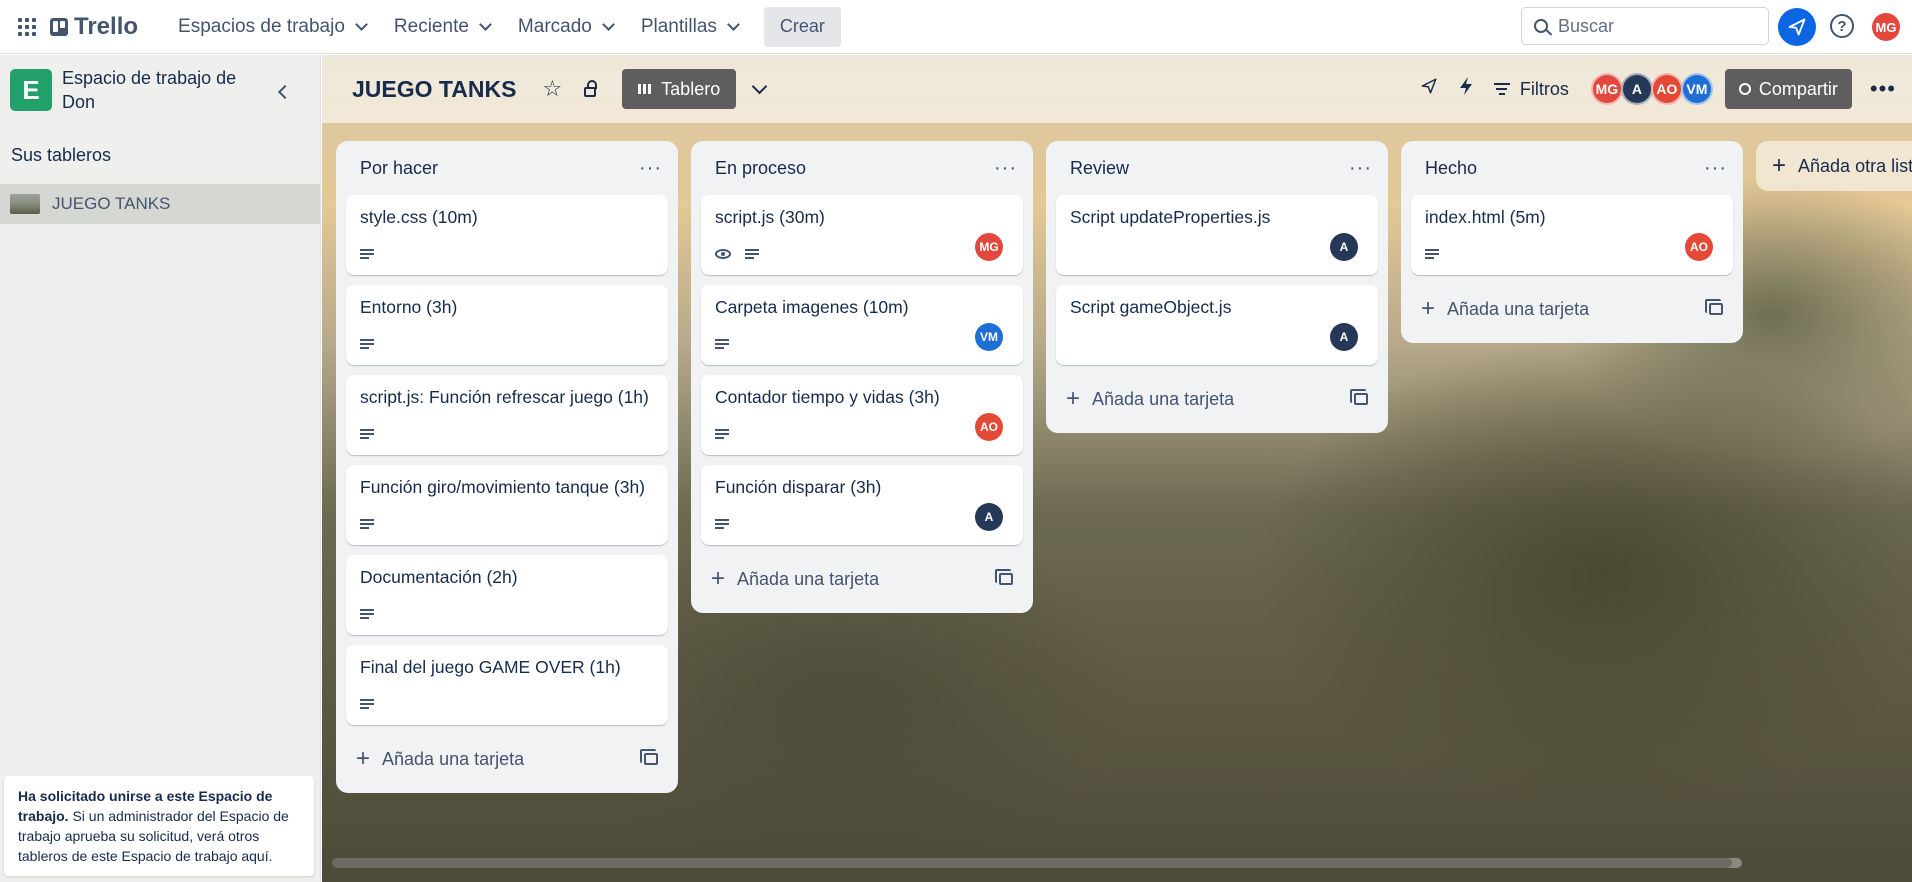 The image size is (1912, 882). Describe the element at coordinates (802, 26) in the screenshot. I see `create-button: Crear` at that location.